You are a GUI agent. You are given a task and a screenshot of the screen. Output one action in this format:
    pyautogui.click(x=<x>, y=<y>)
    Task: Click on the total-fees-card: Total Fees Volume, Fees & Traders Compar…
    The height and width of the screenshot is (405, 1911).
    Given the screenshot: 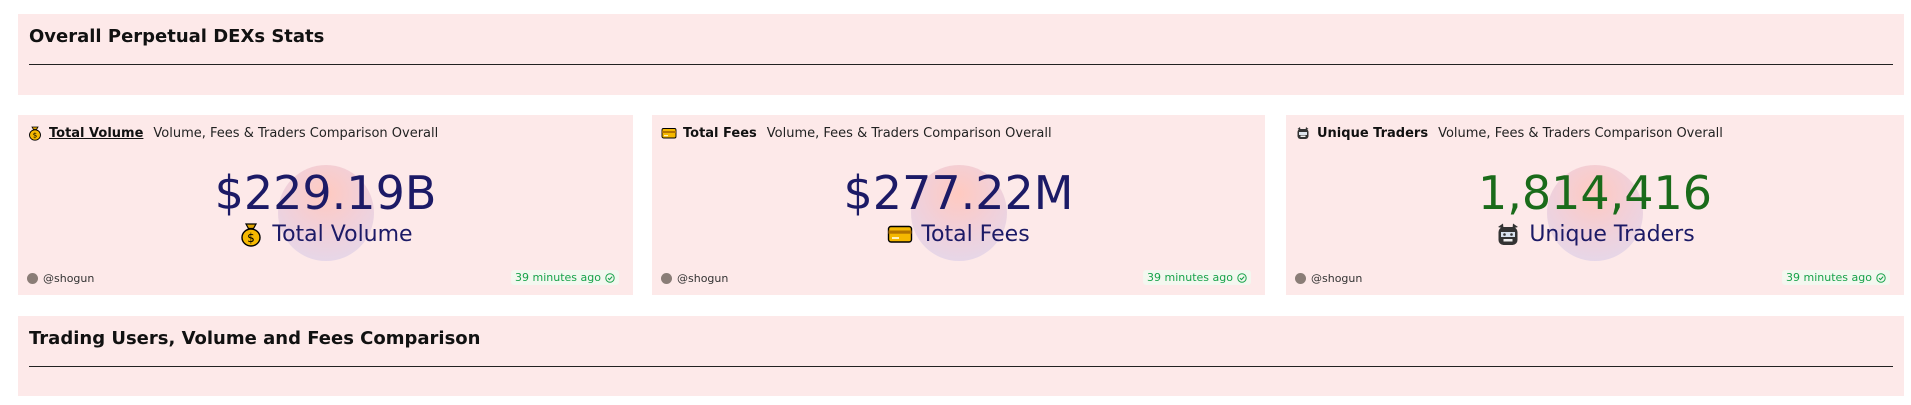 What is the action you would take?
    pyautogui.click(x=958, y=205)
    